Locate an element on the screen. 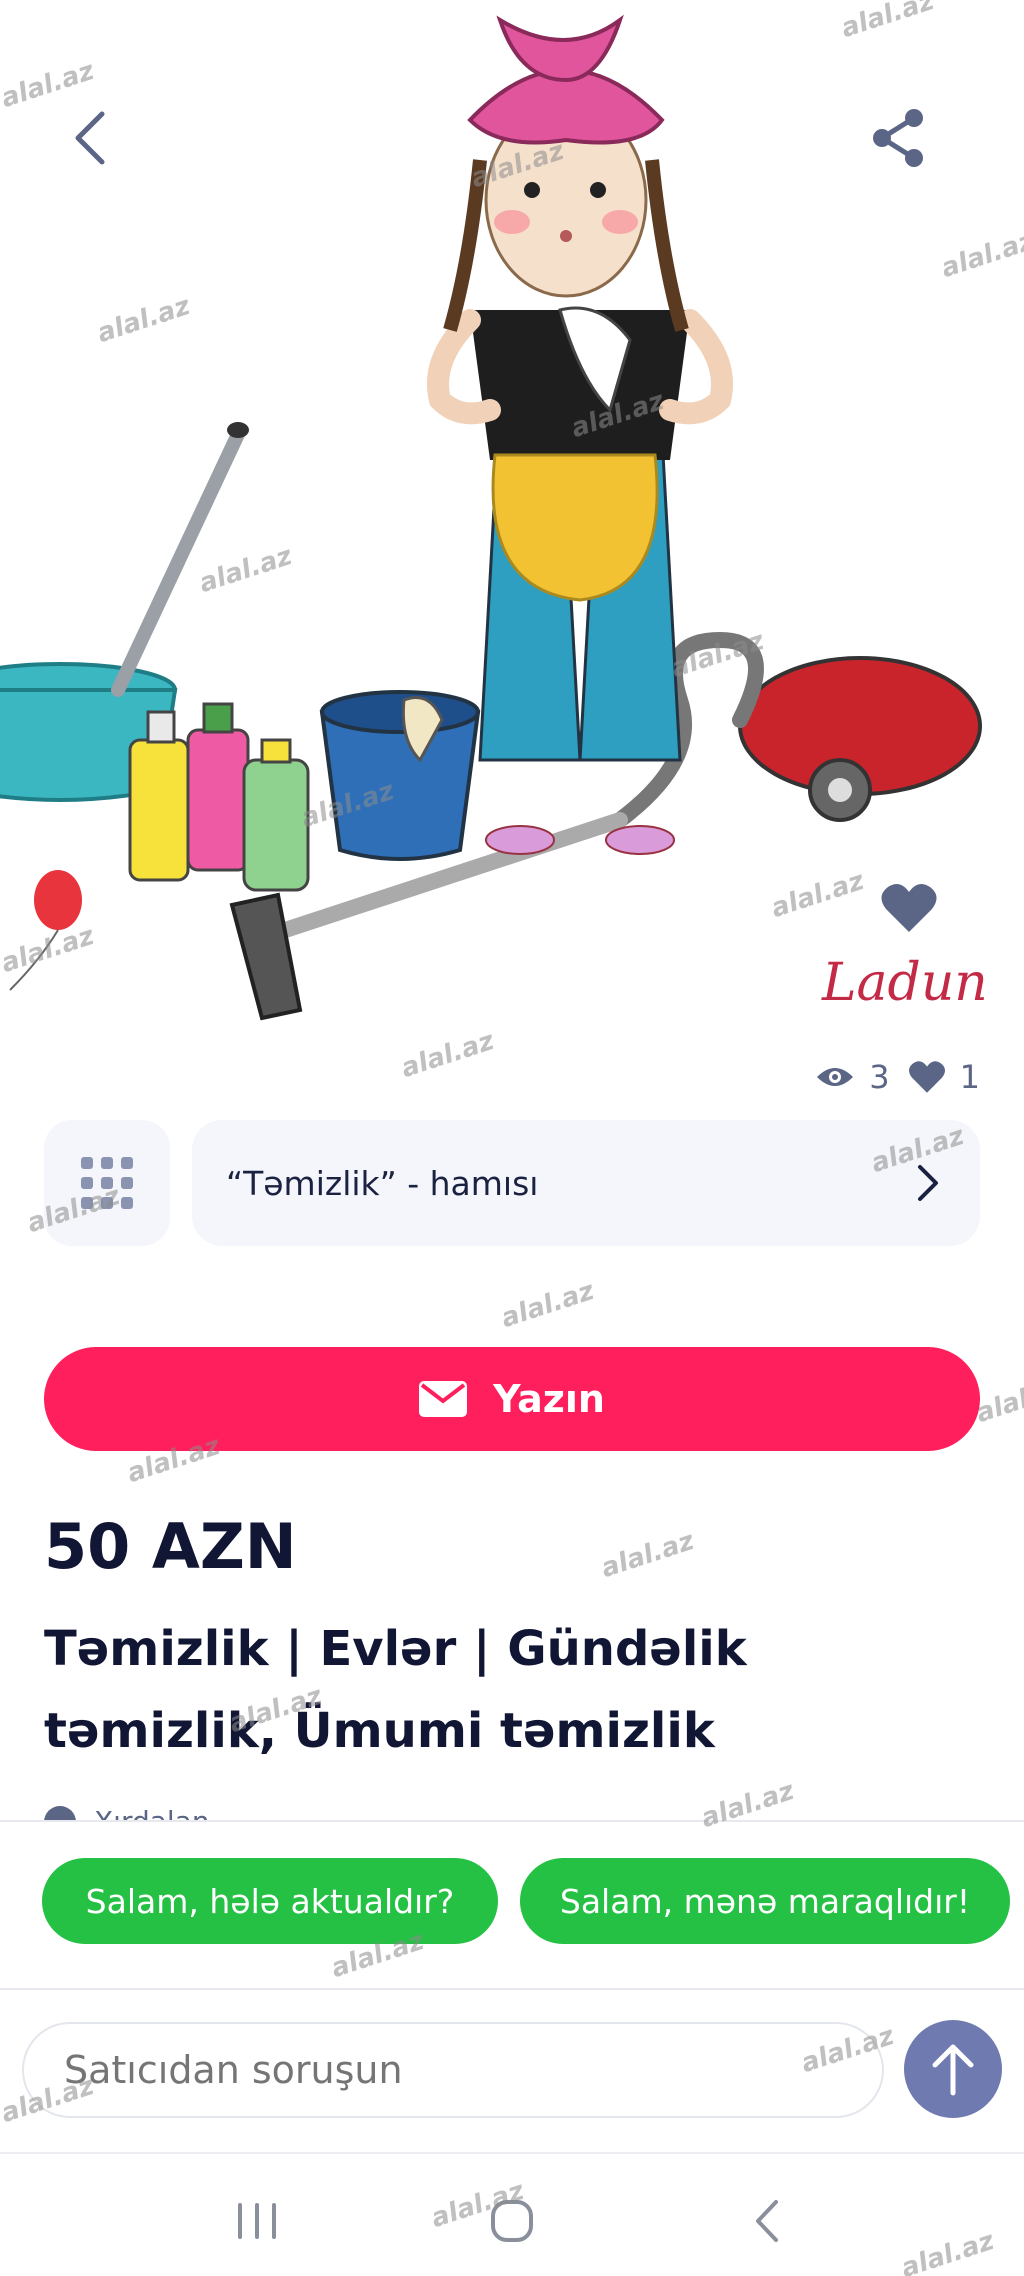  home-button is located at coordinates (512, 2221).